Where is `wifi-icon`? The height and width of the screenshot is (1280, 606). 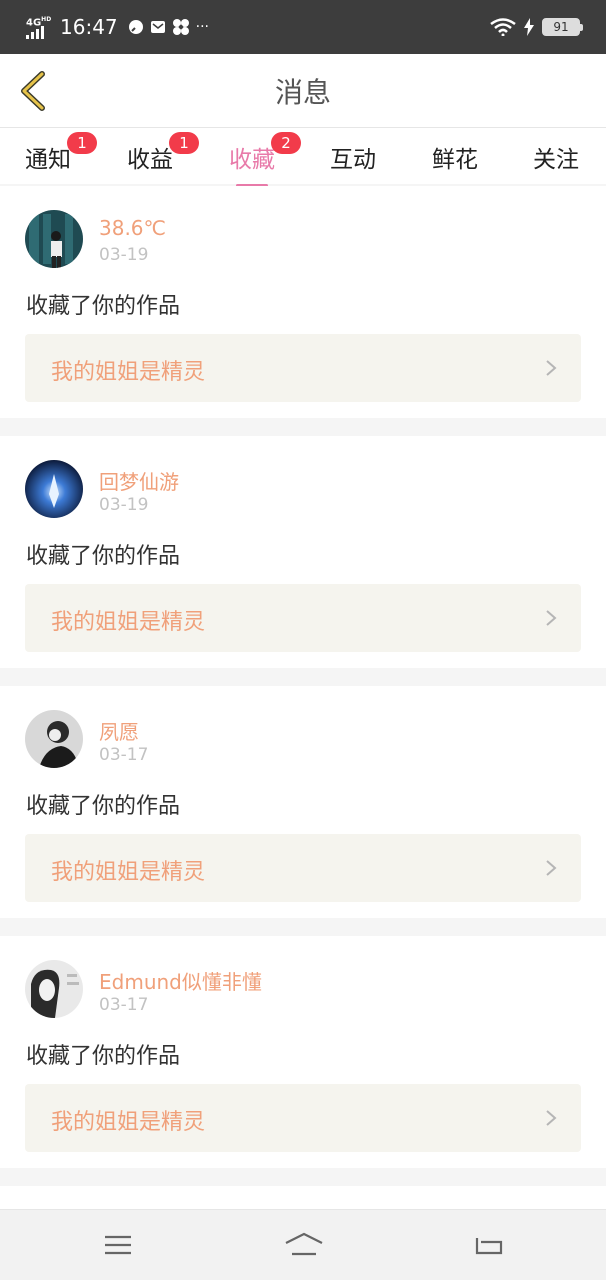
wifi-icon is located at coordinates (503, 27).